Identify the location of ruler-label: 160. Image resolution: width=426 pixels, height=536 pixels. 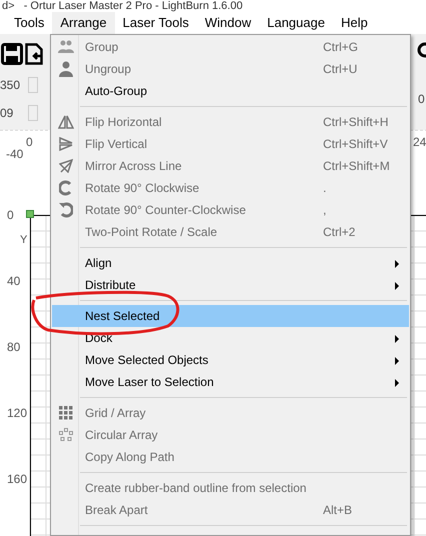
(17, 479).